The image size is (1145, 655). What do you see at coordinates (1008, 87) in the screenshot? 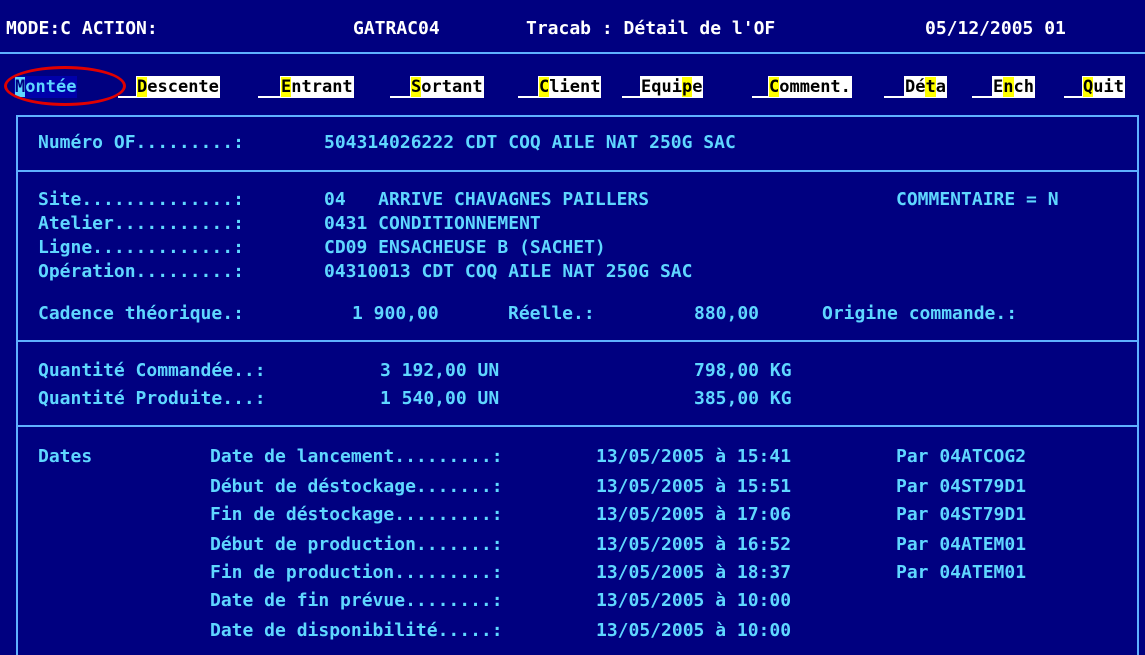
I see `menu-hotkey: n` at bounding box center [1008, 87].